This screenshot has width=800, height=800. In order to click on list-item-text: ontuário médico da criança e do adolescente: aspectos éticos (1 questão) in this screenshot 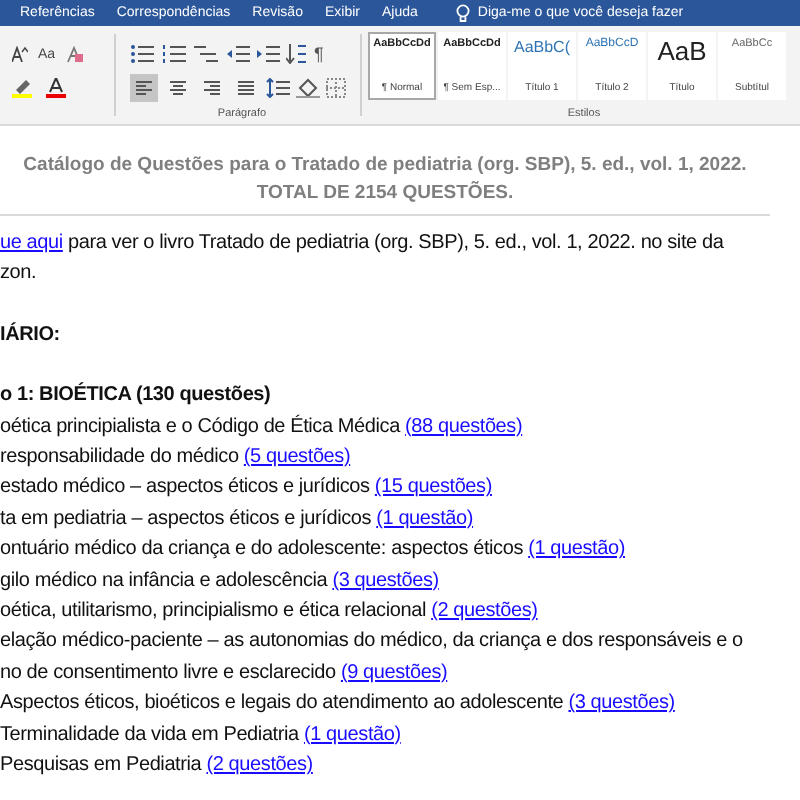, I will do `click(313, 550)`.